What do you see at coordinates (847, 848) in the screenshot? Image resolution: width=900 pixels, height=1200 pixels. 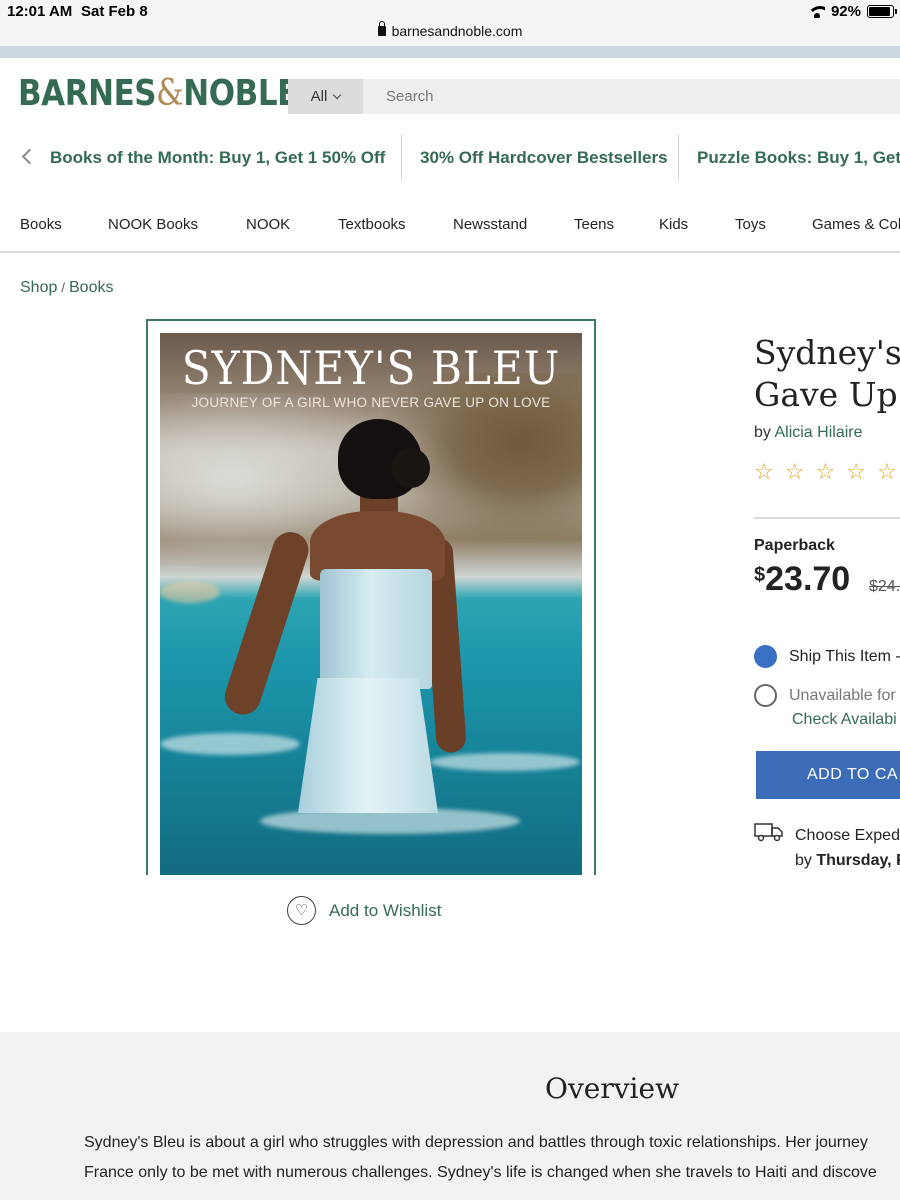 I see `shipping-info: Choose Exped by Thursday, F` at bounding box center [847, 848].